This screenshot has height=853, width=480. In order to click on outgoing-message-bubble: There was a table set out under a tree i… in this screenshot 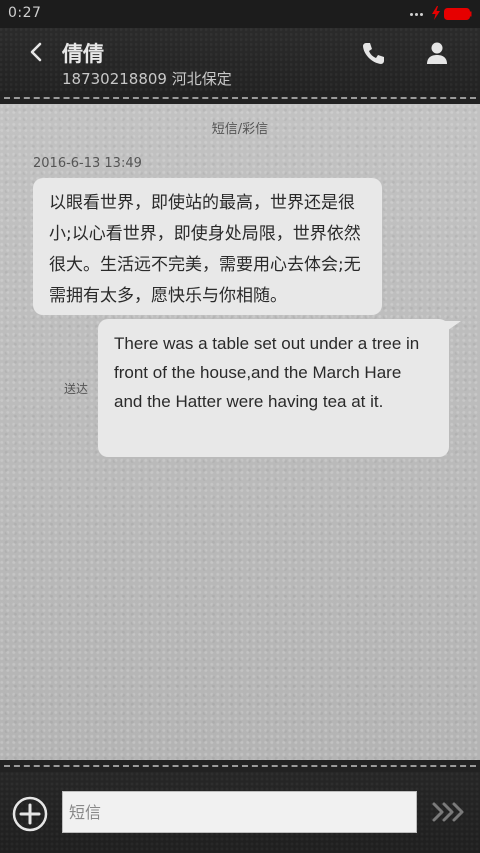, I will do `click(273, 388)`.